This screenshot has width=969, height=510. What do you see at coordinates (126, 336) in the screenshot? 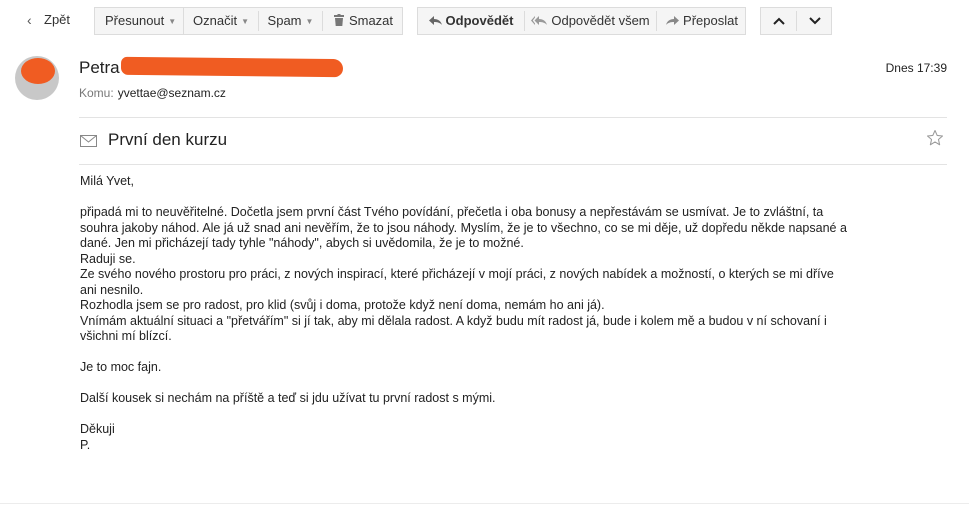
I see `body-line: všichni mí blízcí.` at bounding box center [126, 336].